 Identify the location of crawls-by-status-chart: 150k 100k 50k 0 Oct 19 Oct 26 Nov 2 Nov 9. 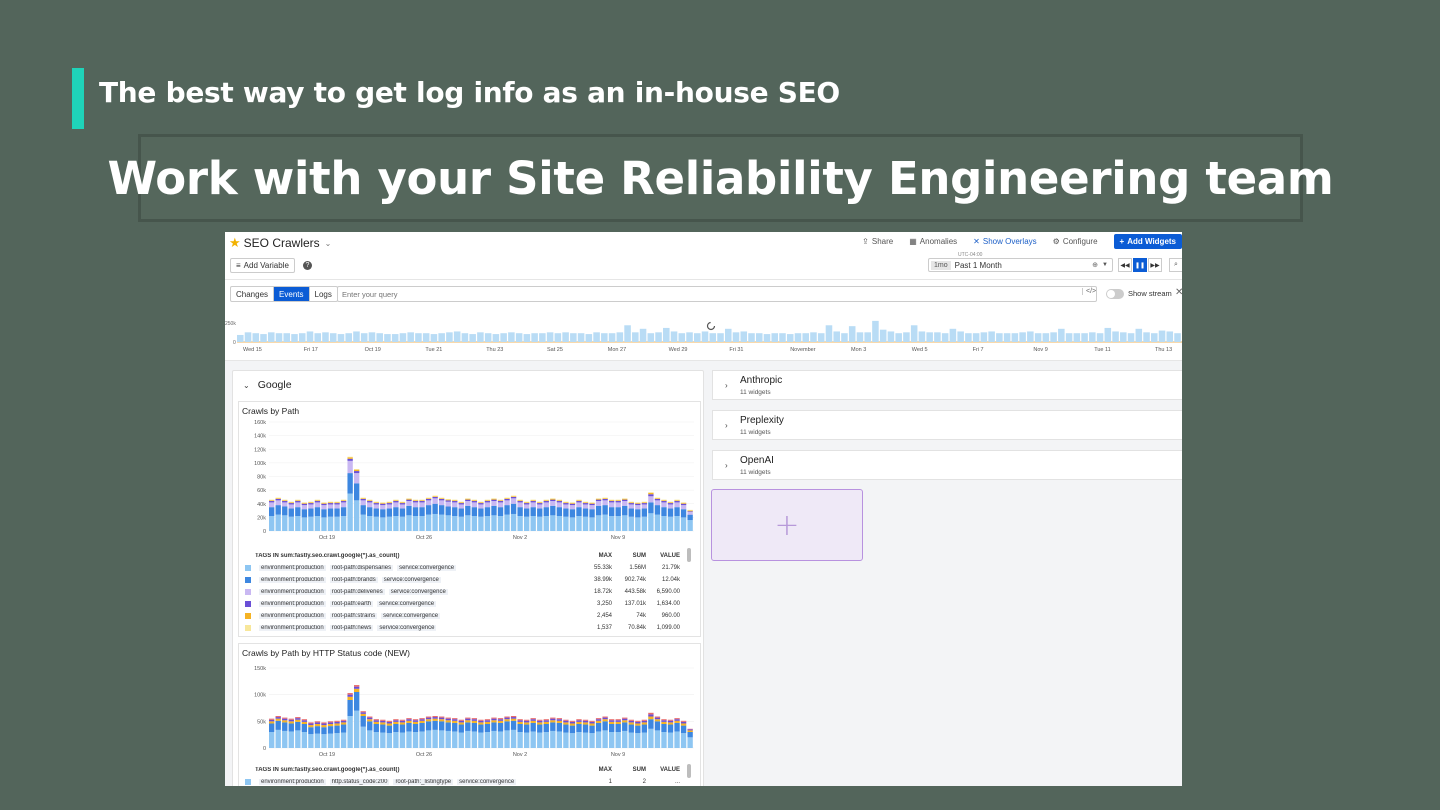
(470, 712).